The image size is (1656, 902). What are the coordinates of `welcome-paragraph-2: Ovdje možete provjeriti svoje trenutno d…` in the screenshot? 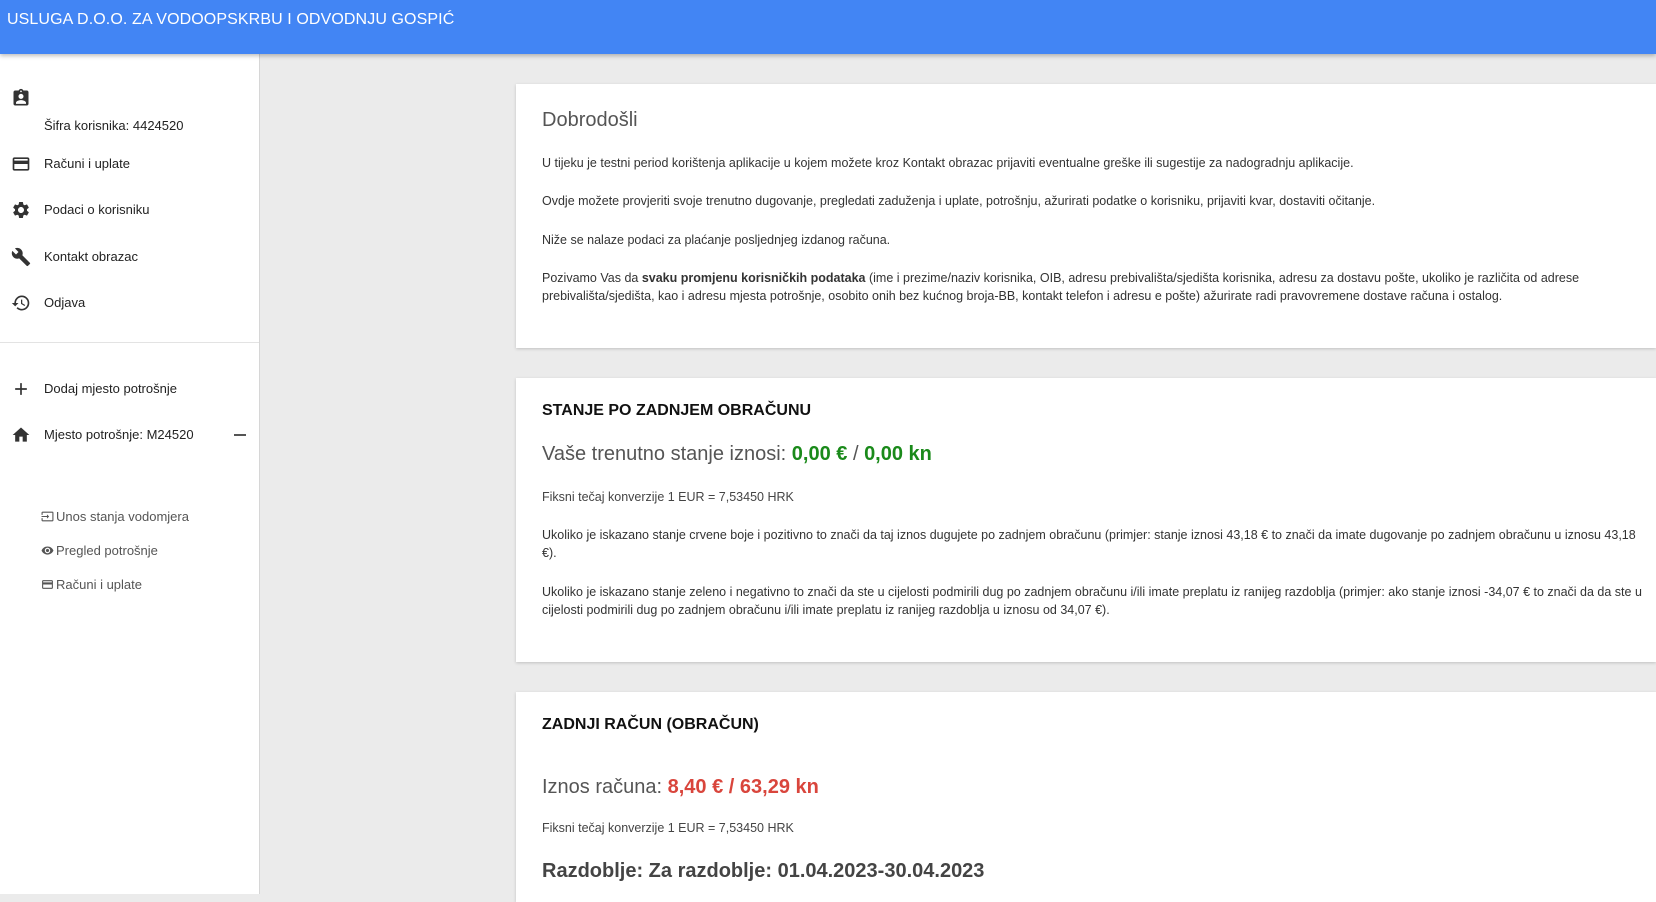 It's located at (959, 201).